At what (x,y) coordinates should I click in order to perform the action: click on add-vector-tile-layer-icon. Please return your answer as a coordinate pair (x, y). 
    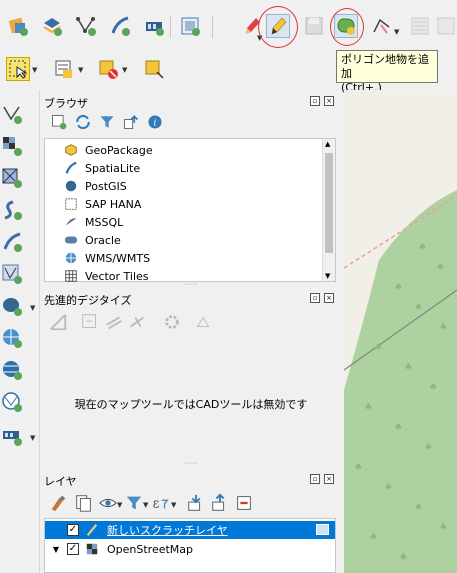
    Looking at the image, I should click on (12, 436).